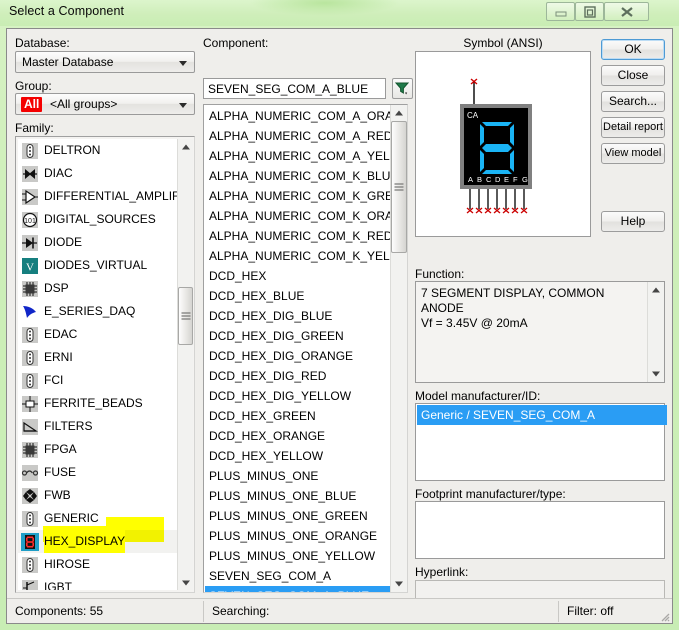 The image size is (679, 630). Describe the element at coordinates (98, 265) in the screenshot. I see `family-list-item: V DIODES_VIRTUAL` at that location.